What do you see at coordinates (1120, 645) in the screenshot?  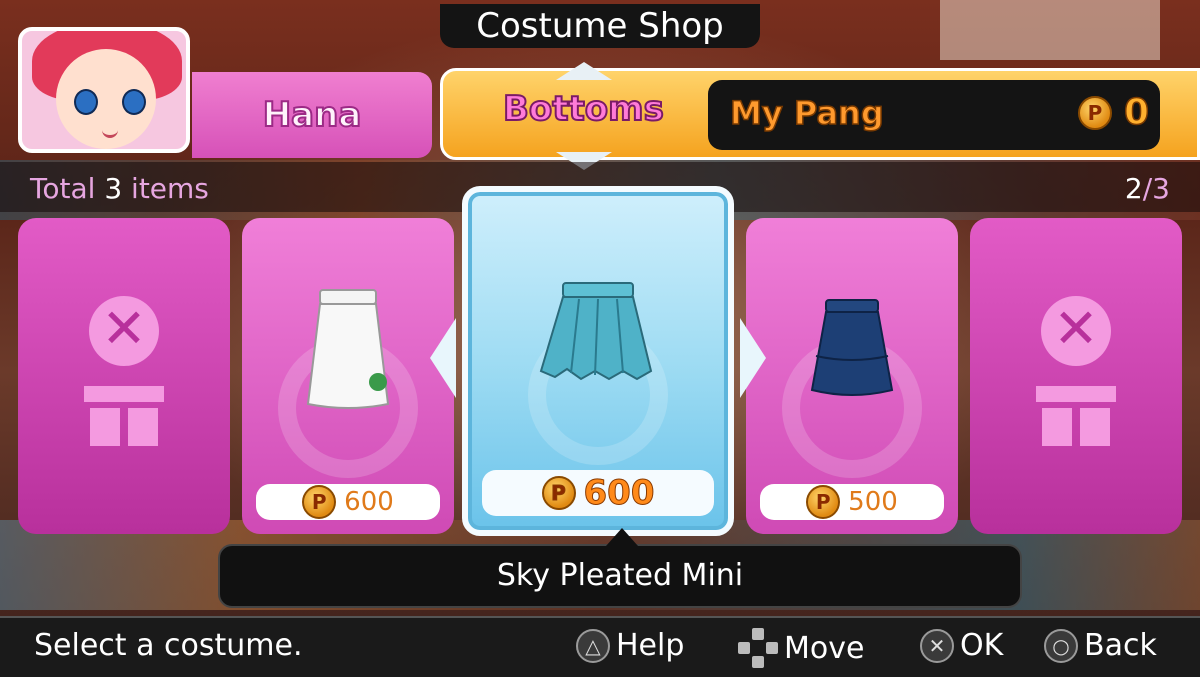 I see `back-label: Back` at bounding box center [1120, 645].